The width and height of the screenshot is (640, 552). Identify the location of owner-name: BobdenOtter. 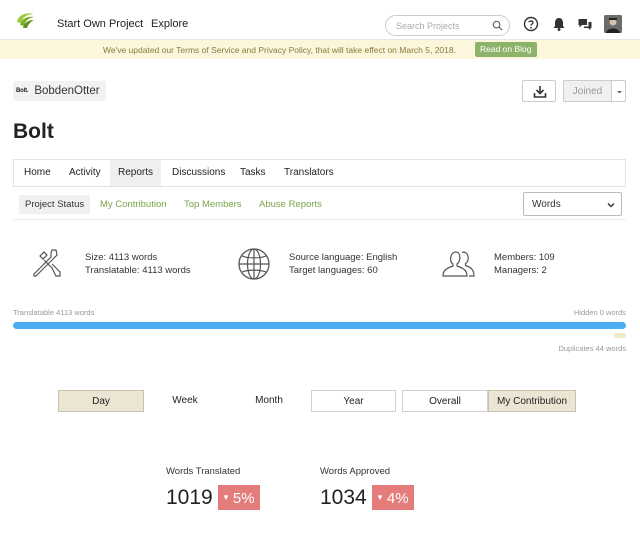
(67, 91).